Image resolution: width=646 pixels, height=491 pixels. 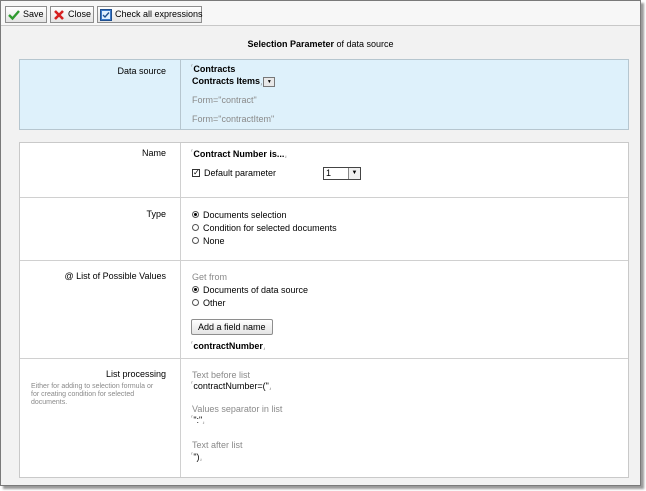 I want to click on save-button: Save, so click(x=26, y=14).